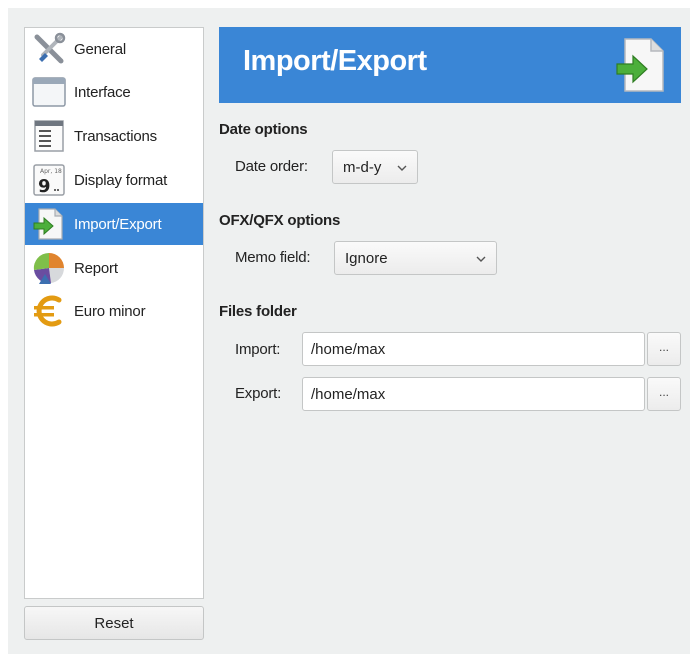 The image size is (690, 657). I want to click on sidebar-item-label: Import/Export, so click(118, 224).